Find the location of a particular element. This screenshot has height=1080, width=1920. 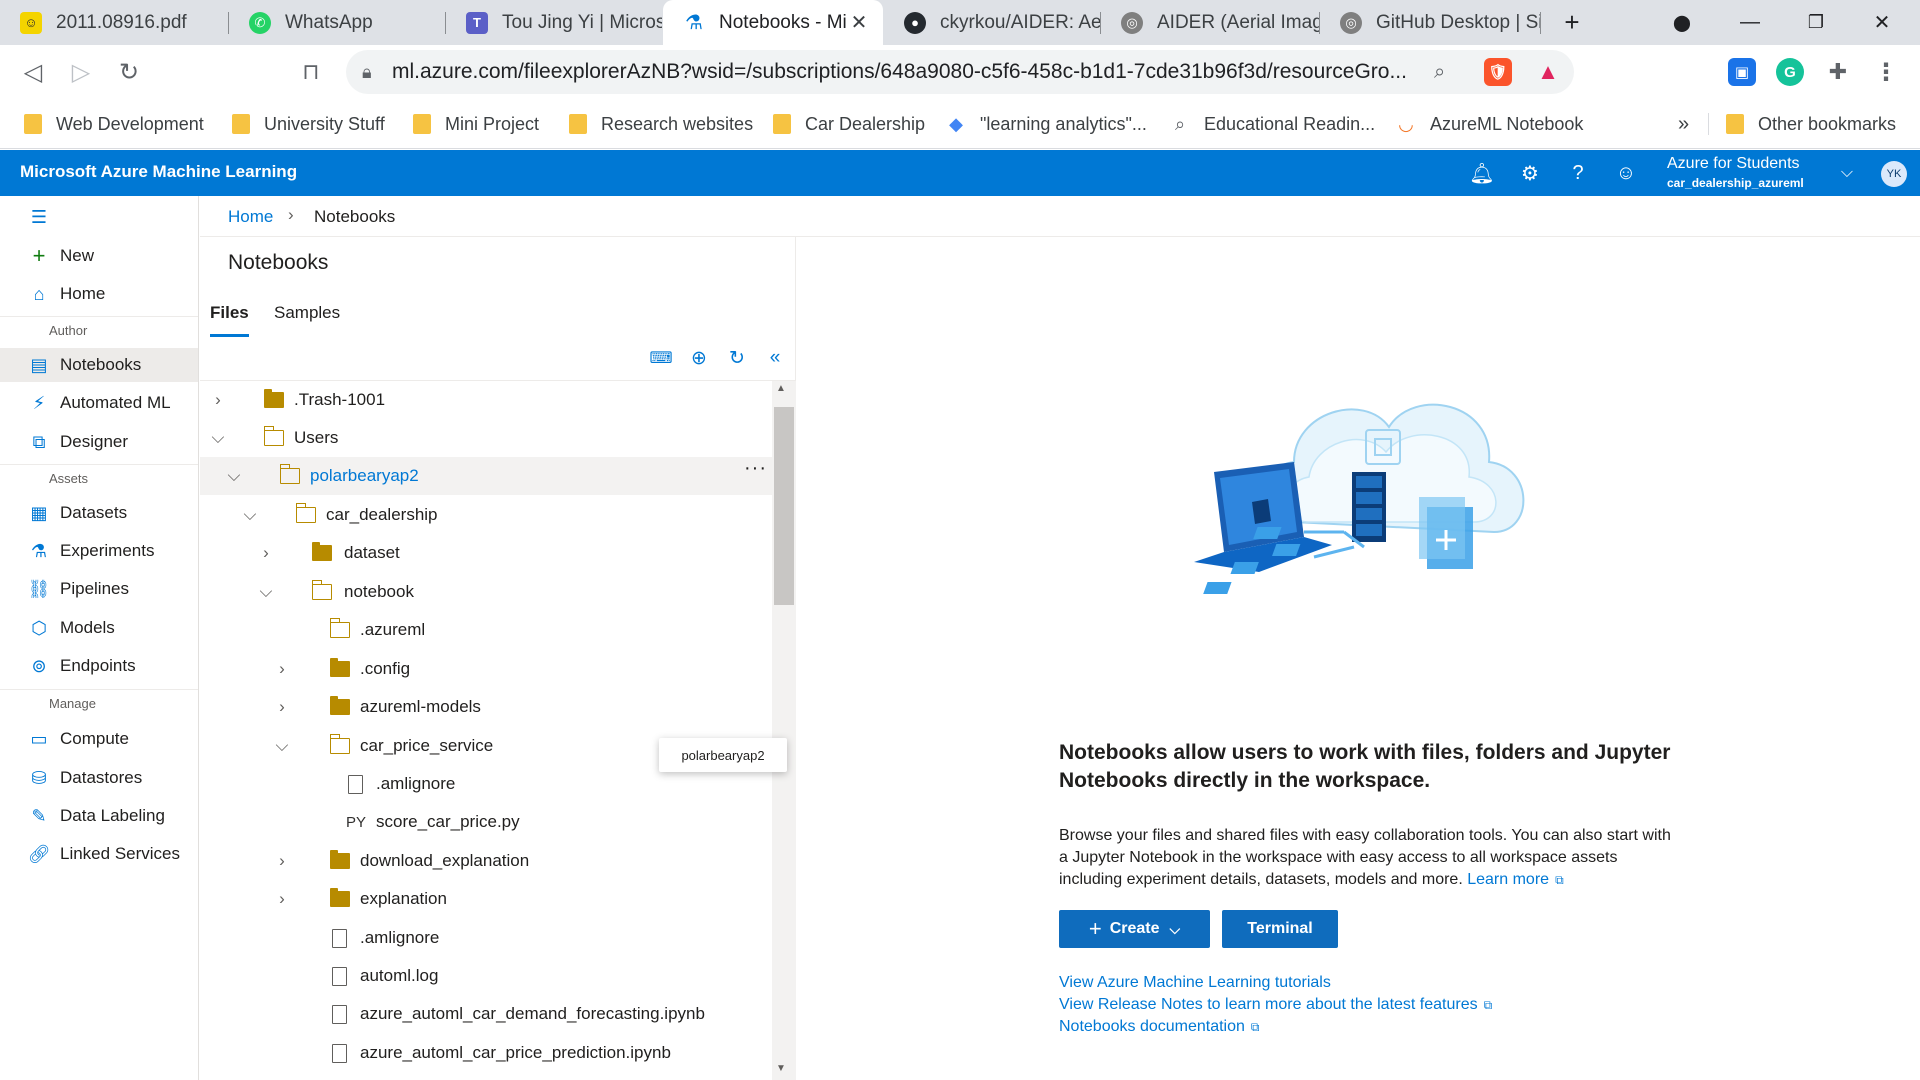

bookmarks-overflow-button: » is located at coordinates (1683, 124).